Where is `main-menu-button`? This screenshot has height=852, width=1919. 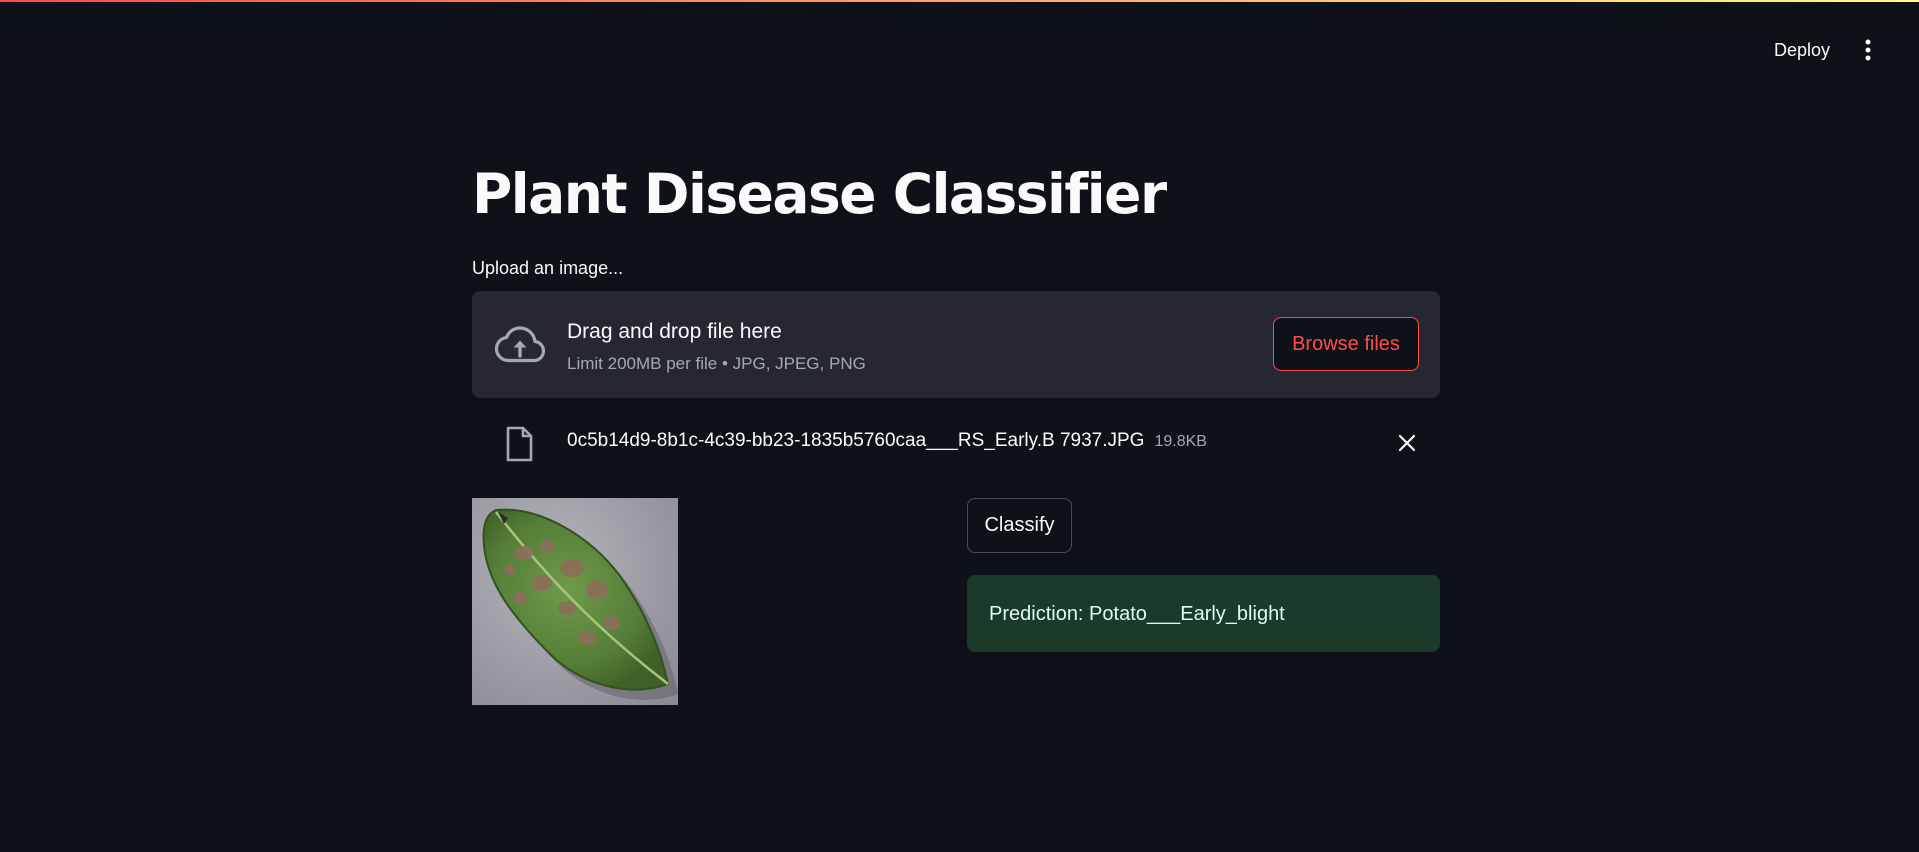 main-menu-button is located at coordinates (1868, 50).